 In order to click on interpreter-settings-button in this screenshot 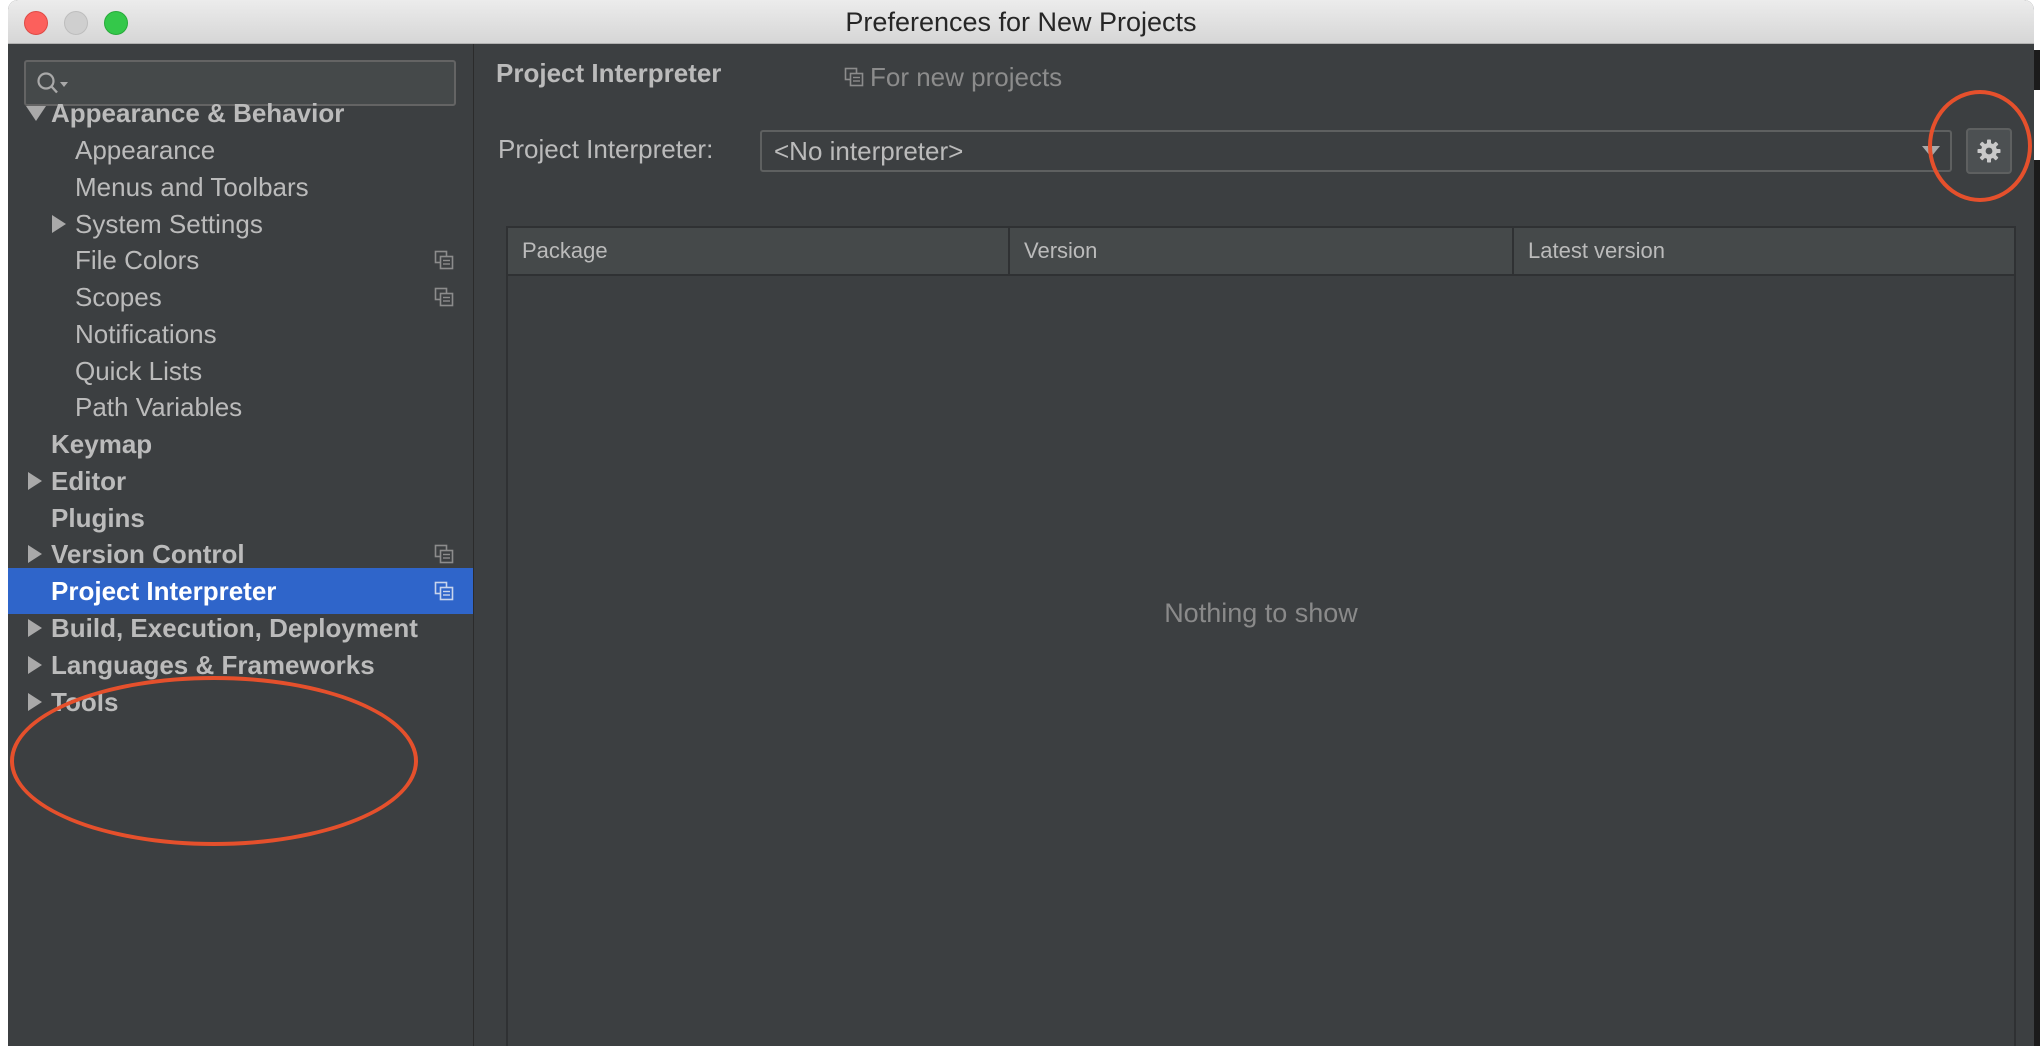, I will do `click(1989, 151)`.